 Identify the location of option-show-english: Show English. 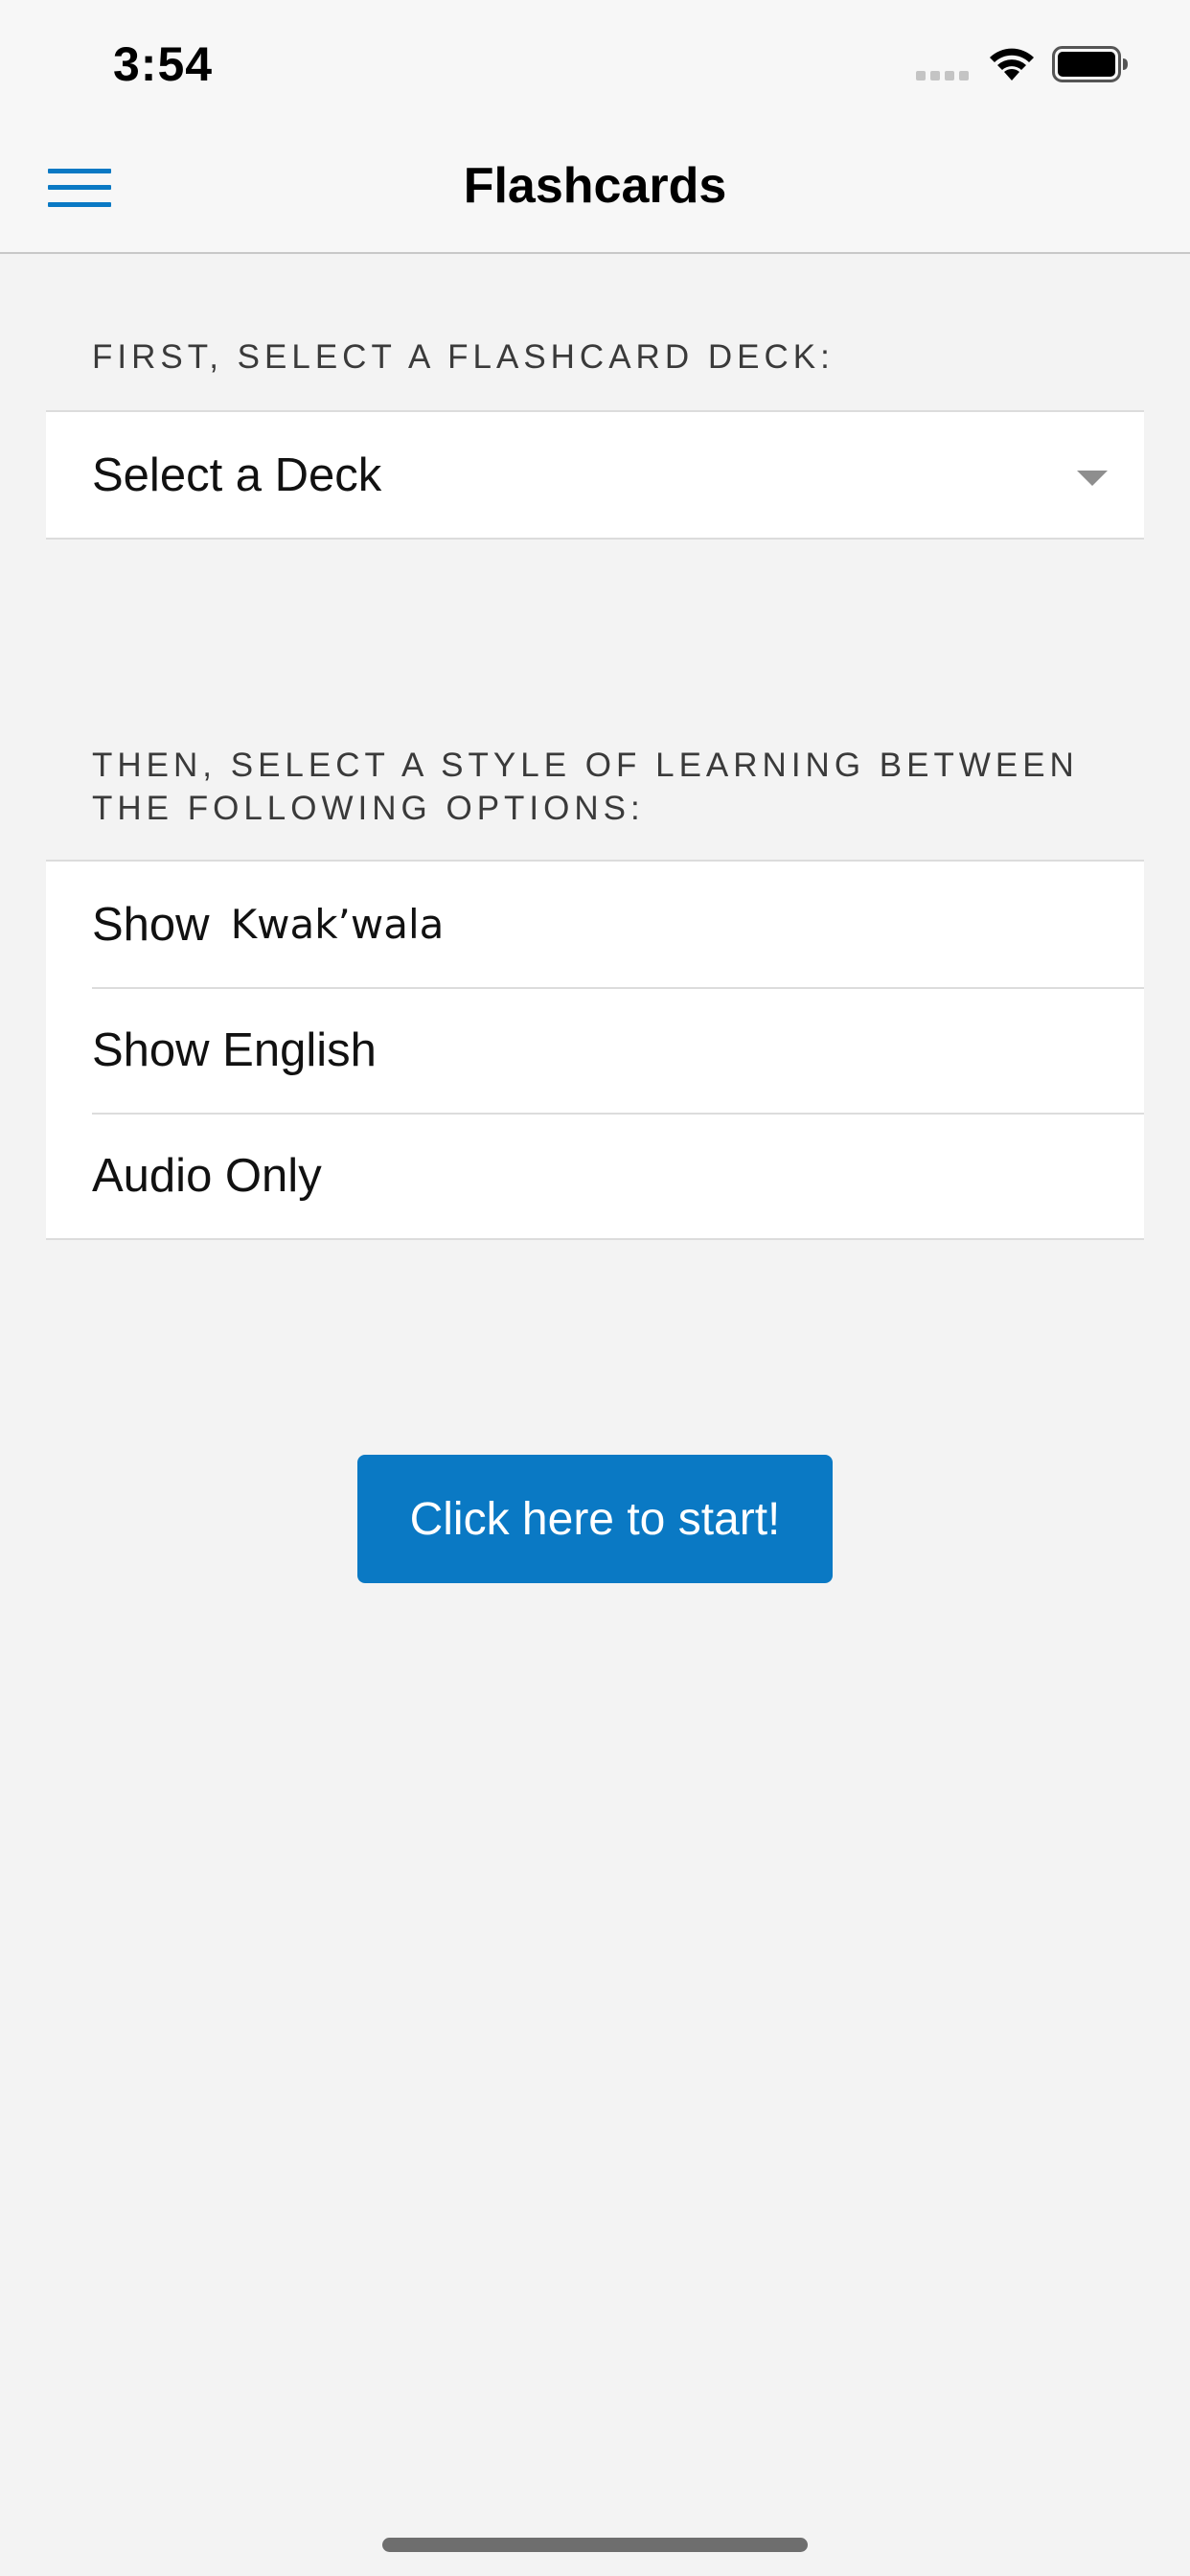
(595, 1050).